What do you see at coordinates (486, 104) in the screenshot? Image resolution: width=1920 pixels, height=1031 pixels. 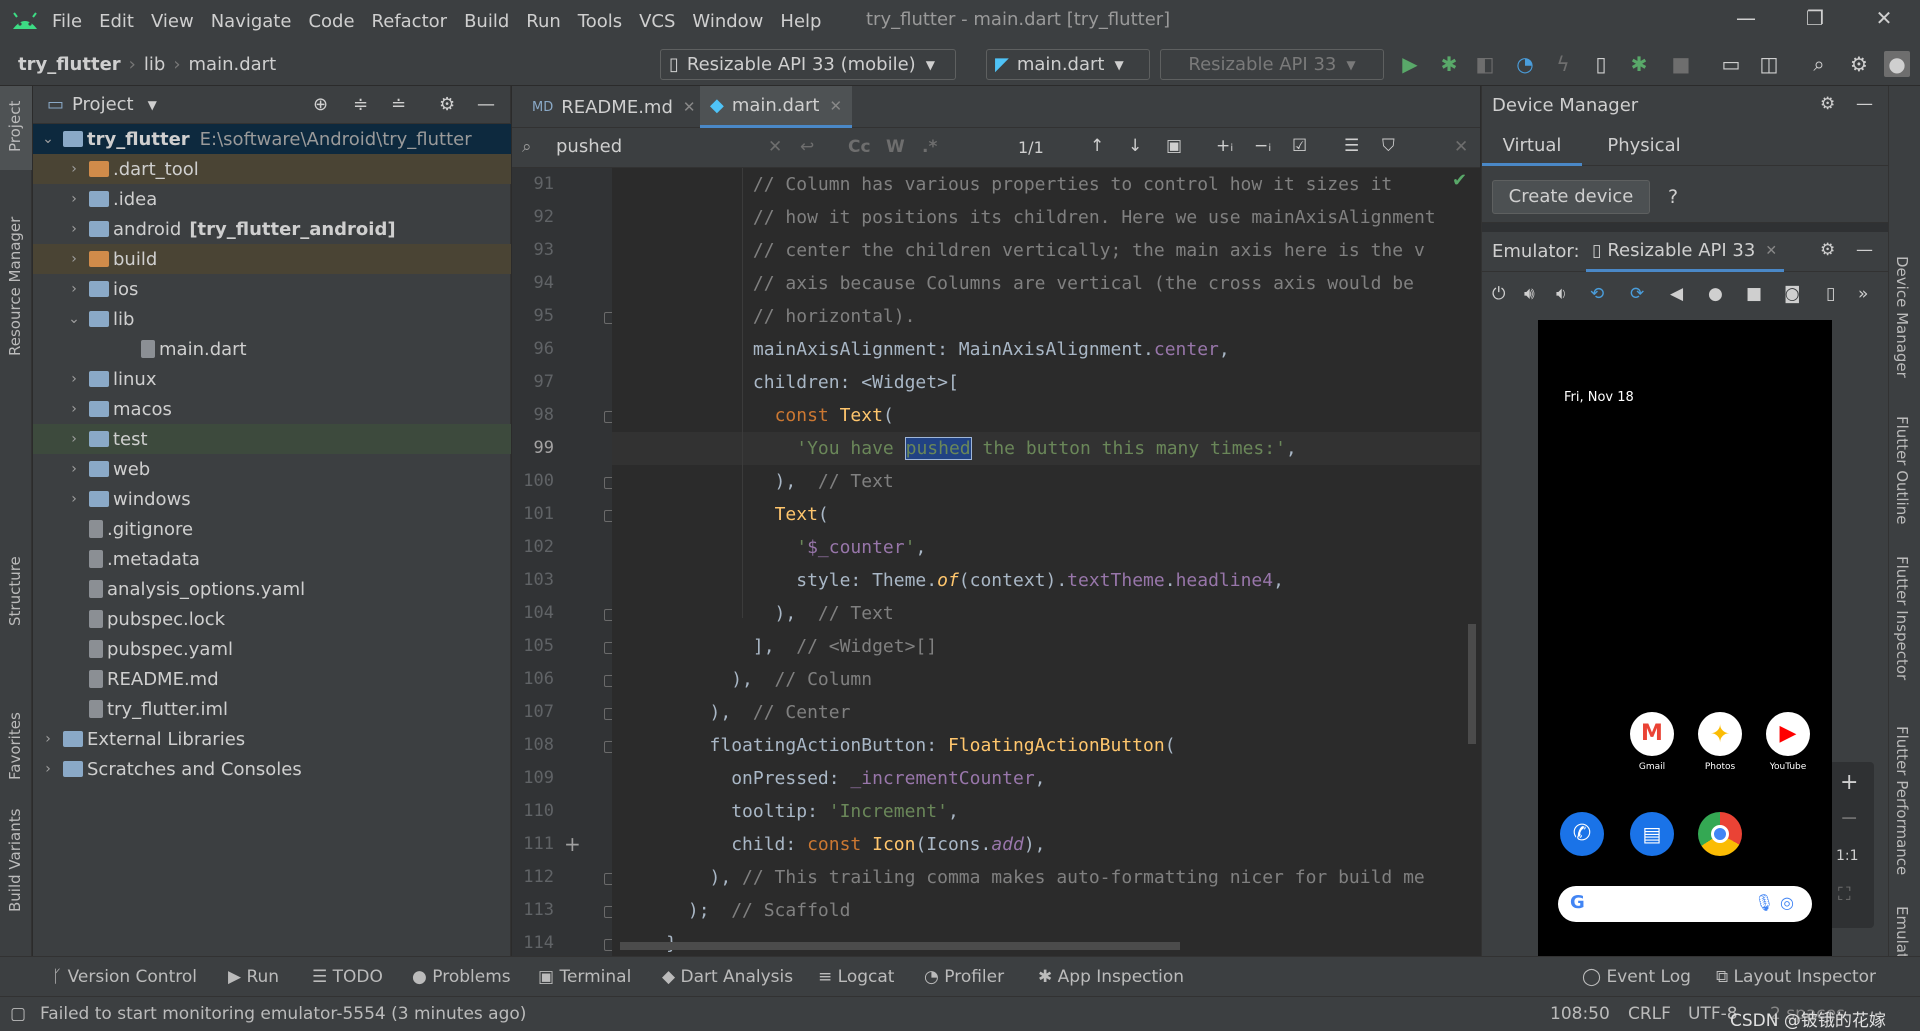 I see `hide-panel-icon: —` at bounding box center [486, 104].